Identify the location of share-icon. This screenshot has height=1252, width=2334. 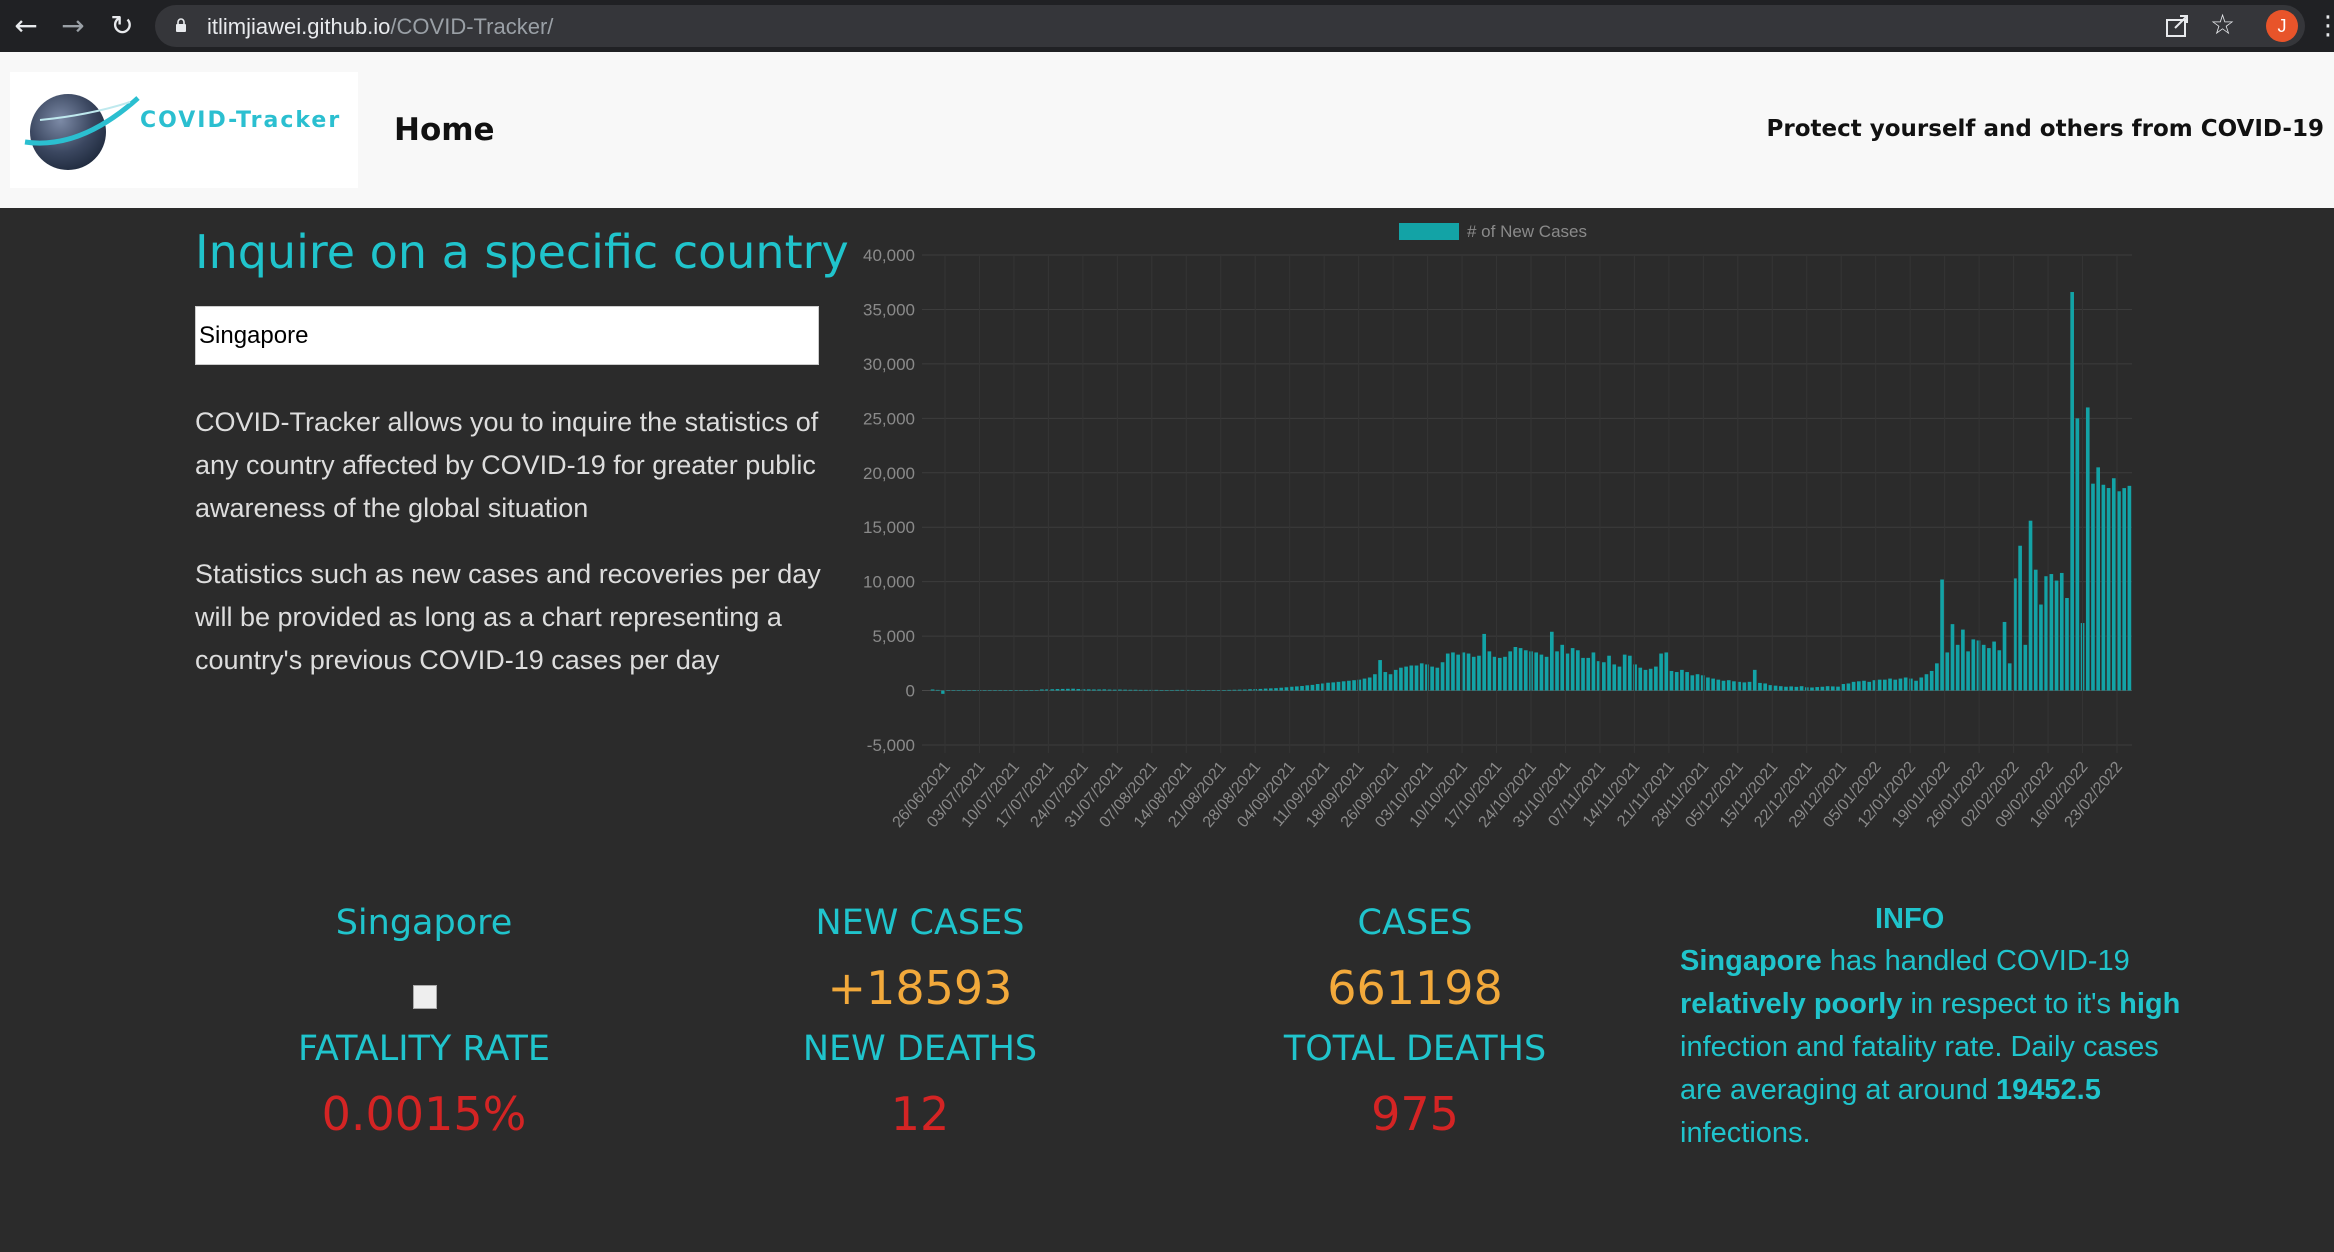
(2177, 26).